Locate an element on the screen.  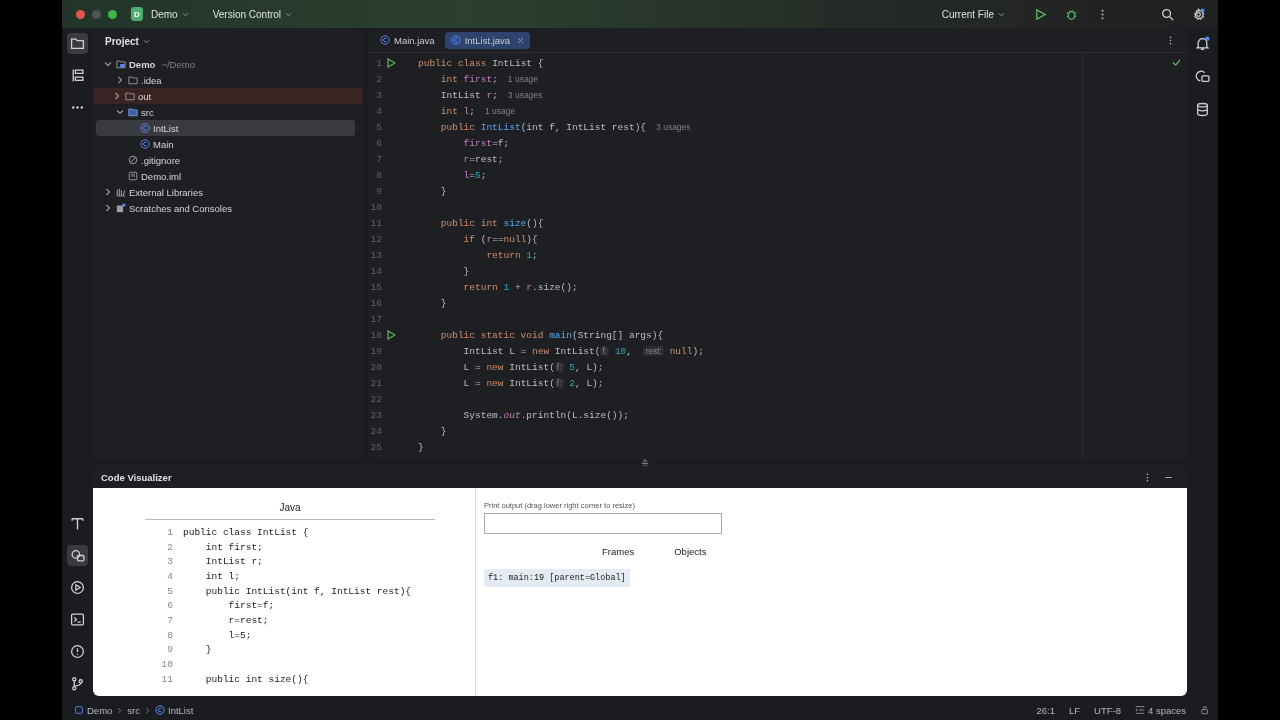
code-line: IntList r; is located at coordinates (233, 562).